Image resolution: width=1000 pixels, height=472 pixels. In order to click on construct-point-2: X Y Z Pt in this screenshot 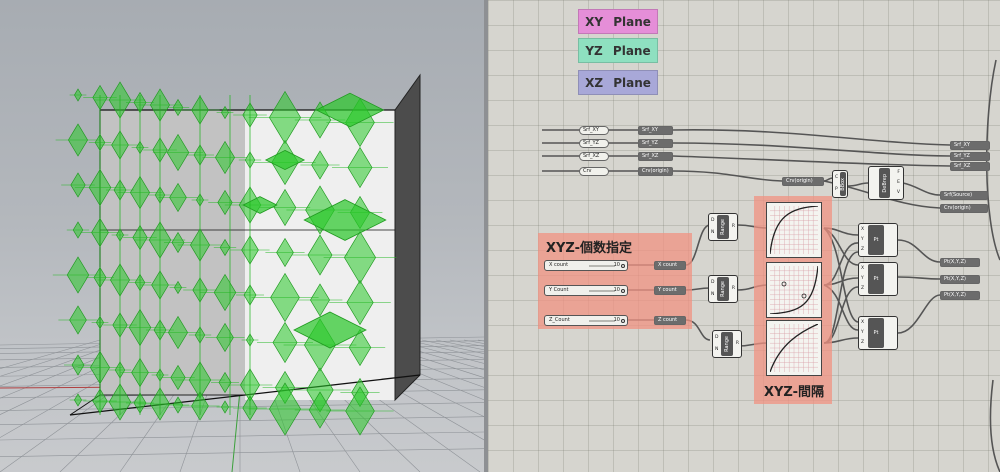, I will do `click(878, 279)`.